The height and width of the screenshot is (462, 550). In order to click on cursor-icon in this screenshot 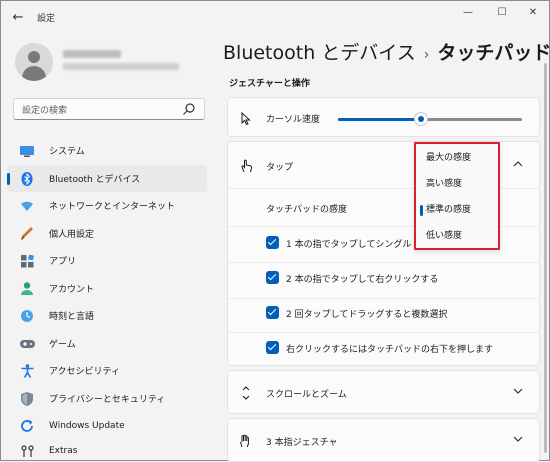, I will do `click(246, 118)`.